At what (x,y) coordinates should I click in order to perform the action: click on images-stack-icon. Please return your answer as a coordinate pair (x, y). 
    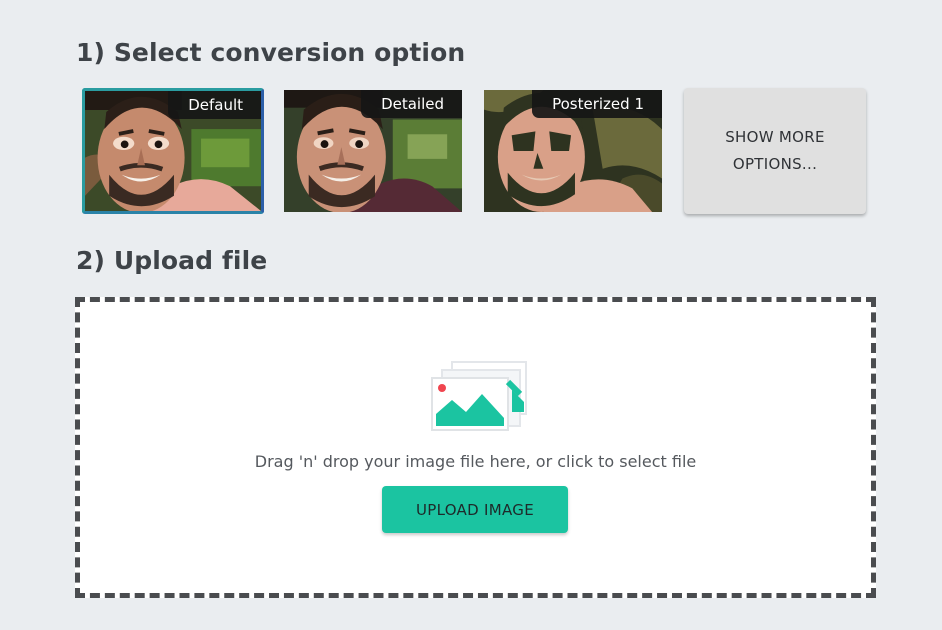
    Looking at the image, I should click on (480, 397).